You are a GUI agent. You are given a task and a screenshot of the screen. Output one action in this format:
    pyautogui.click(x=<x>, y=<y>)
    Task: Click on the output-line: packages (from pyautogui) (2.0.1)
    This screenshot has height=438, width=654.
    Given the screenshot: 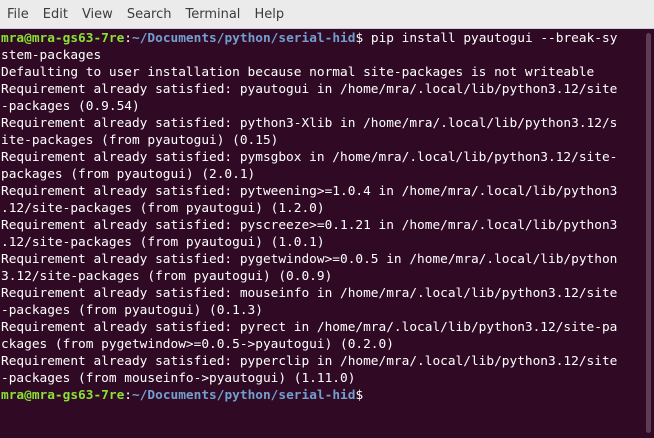 What is the action you would take?
    pyautogui.click(x=128, y=174)
    